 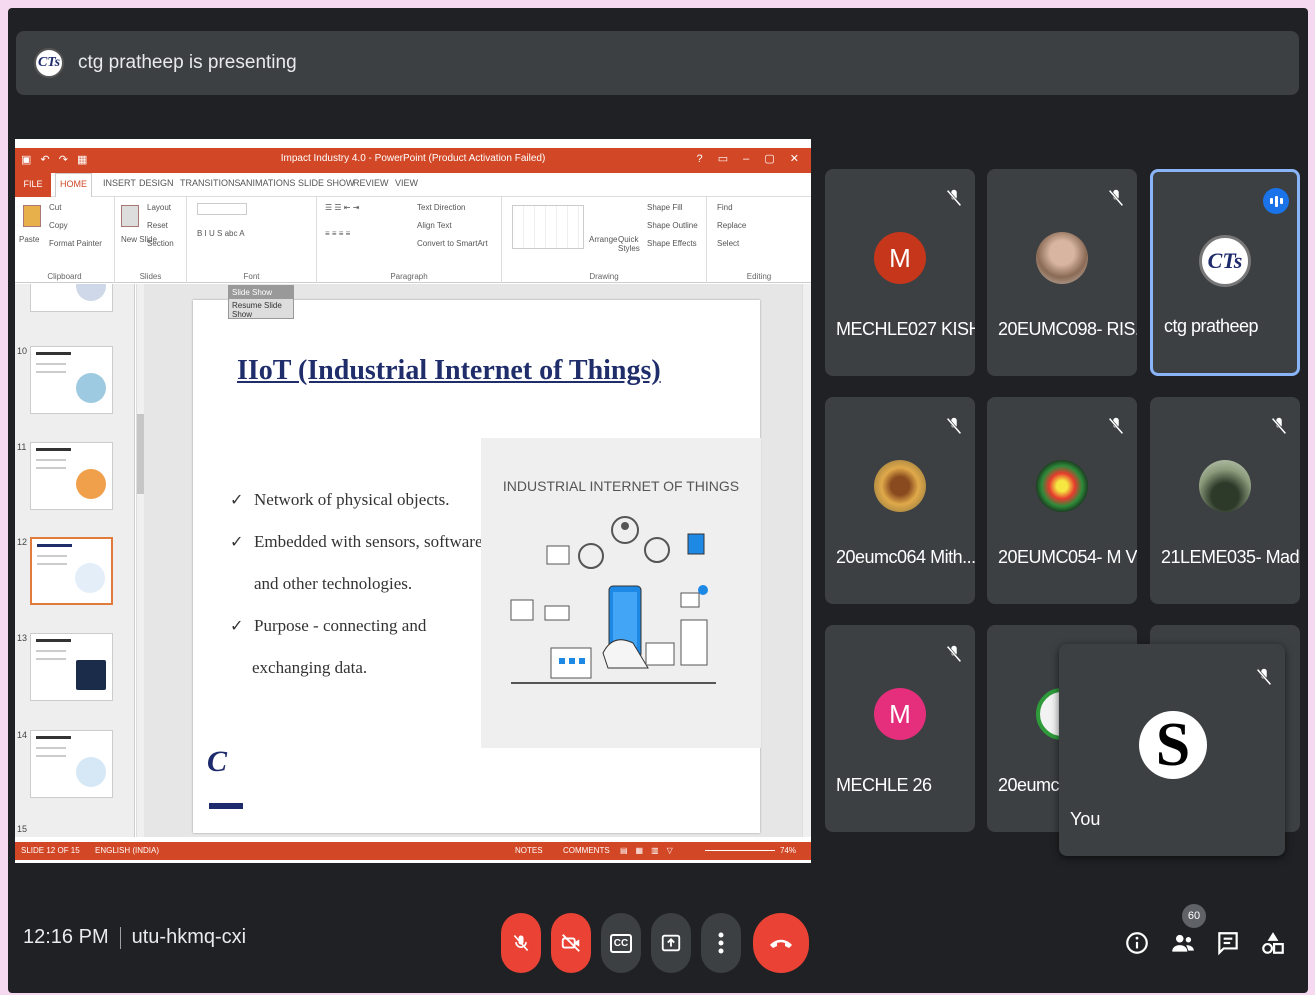 What do you see at coordinates (650, 850) in the screenshot?
I see `view-icons: ▤▦▥▽` at bounding box center [650, 850].